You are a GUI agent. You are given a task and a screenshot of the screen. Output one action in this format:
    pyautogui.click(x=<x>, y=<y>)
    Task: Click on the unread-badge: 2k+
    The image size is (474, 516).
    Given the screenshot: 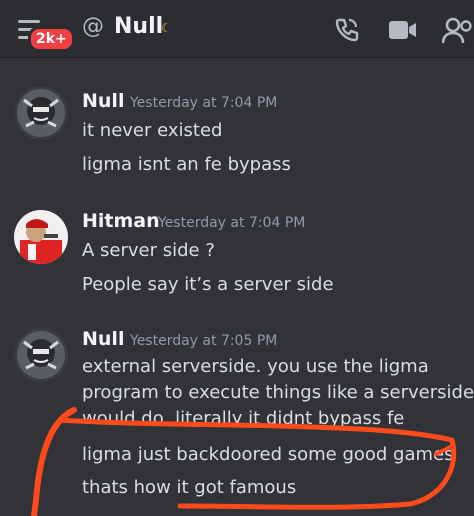 What is the action you would take?
    pyautogui.click(x=51, y=39)
    